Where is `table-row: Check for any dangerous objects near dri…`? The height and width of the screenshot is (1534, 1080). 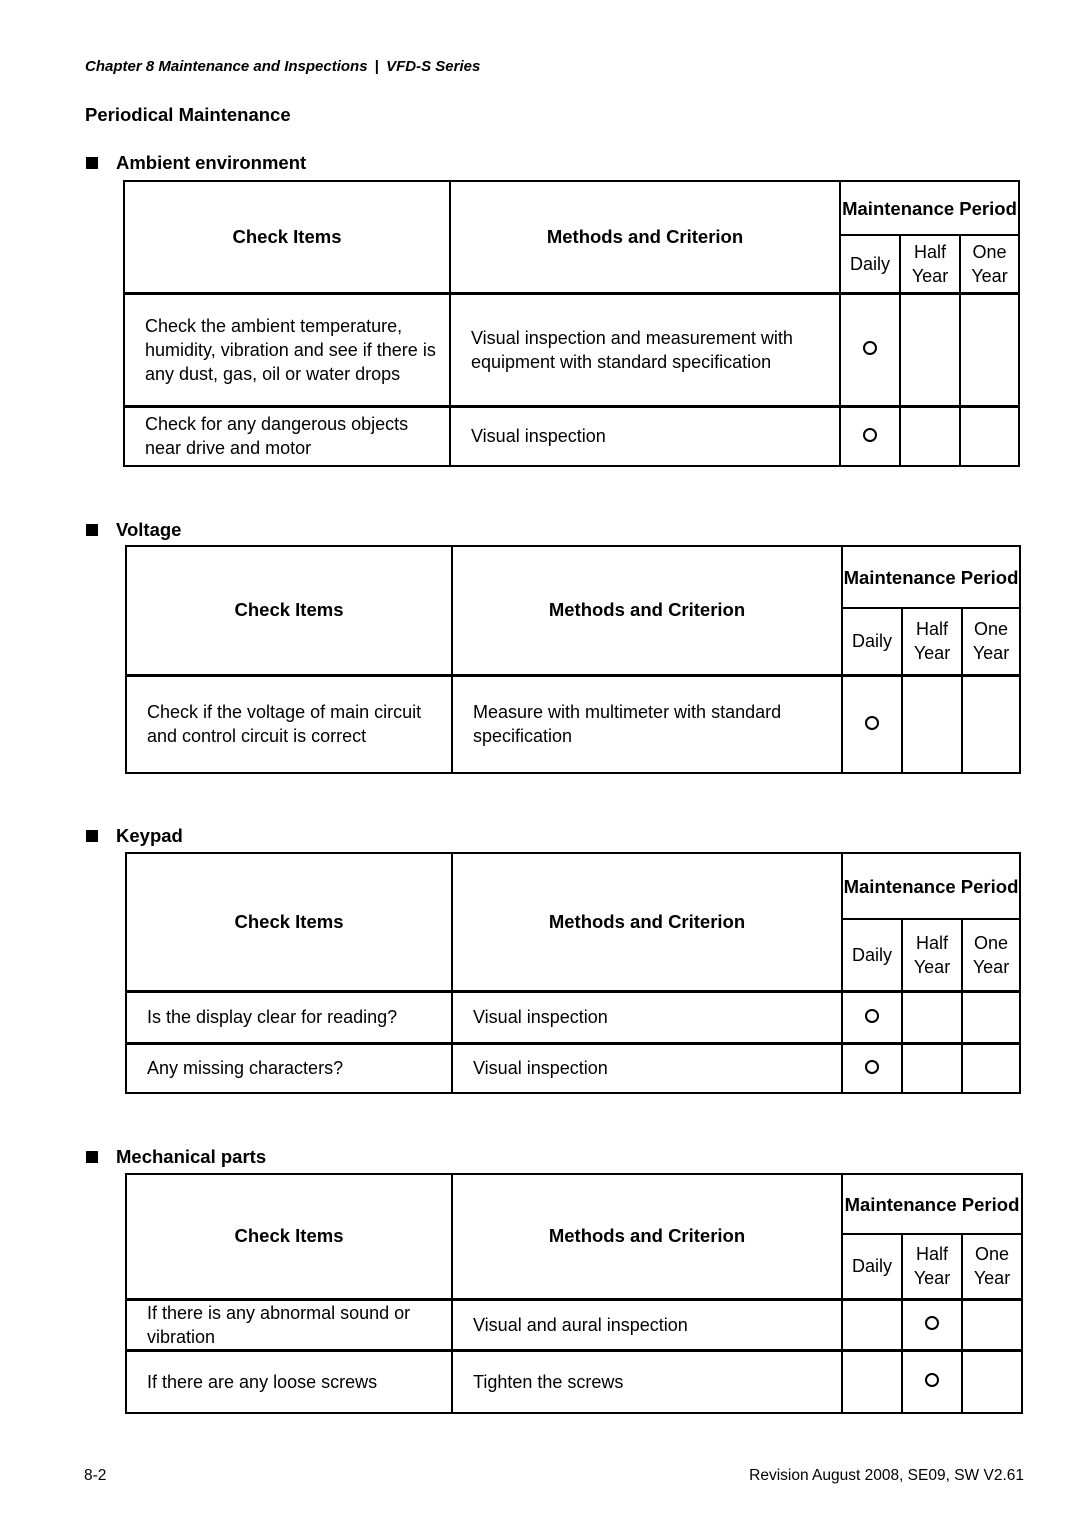
table-row: Check for any dangerous objects near dri… is located at coordinates (571, 435).